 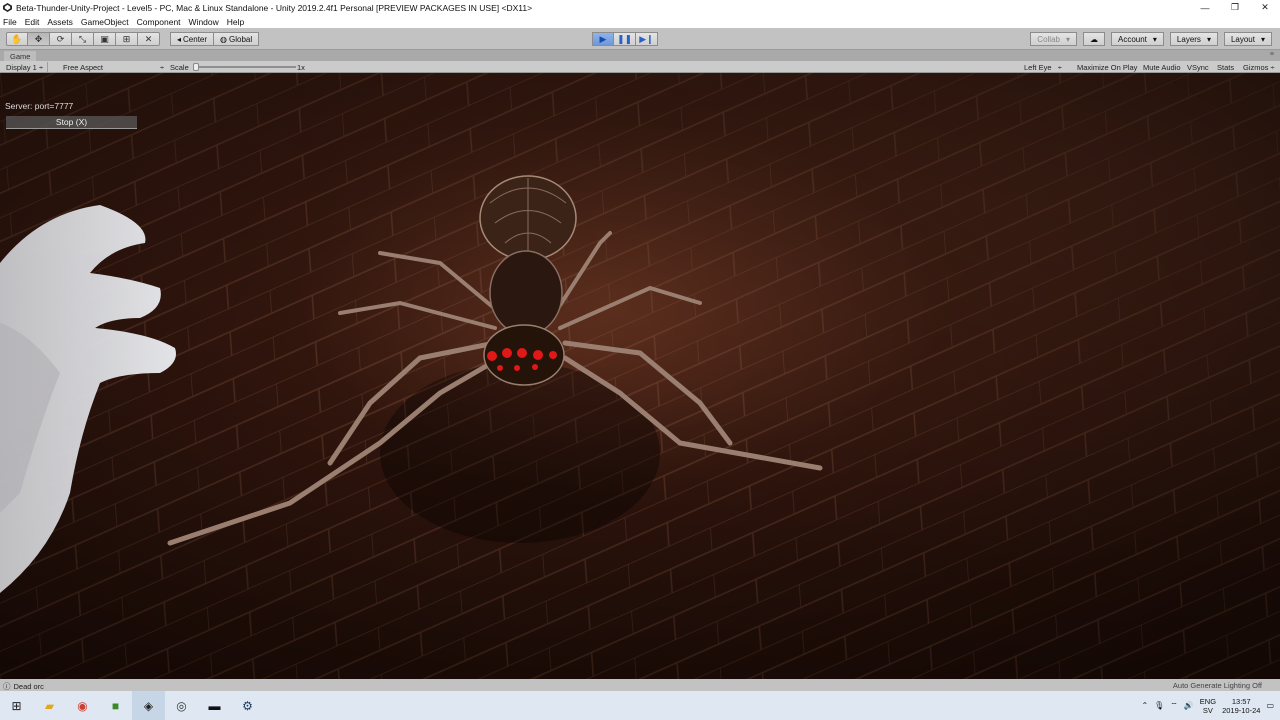 I want to click on keyboard-layout: SV, so click(x=1207, y=710).